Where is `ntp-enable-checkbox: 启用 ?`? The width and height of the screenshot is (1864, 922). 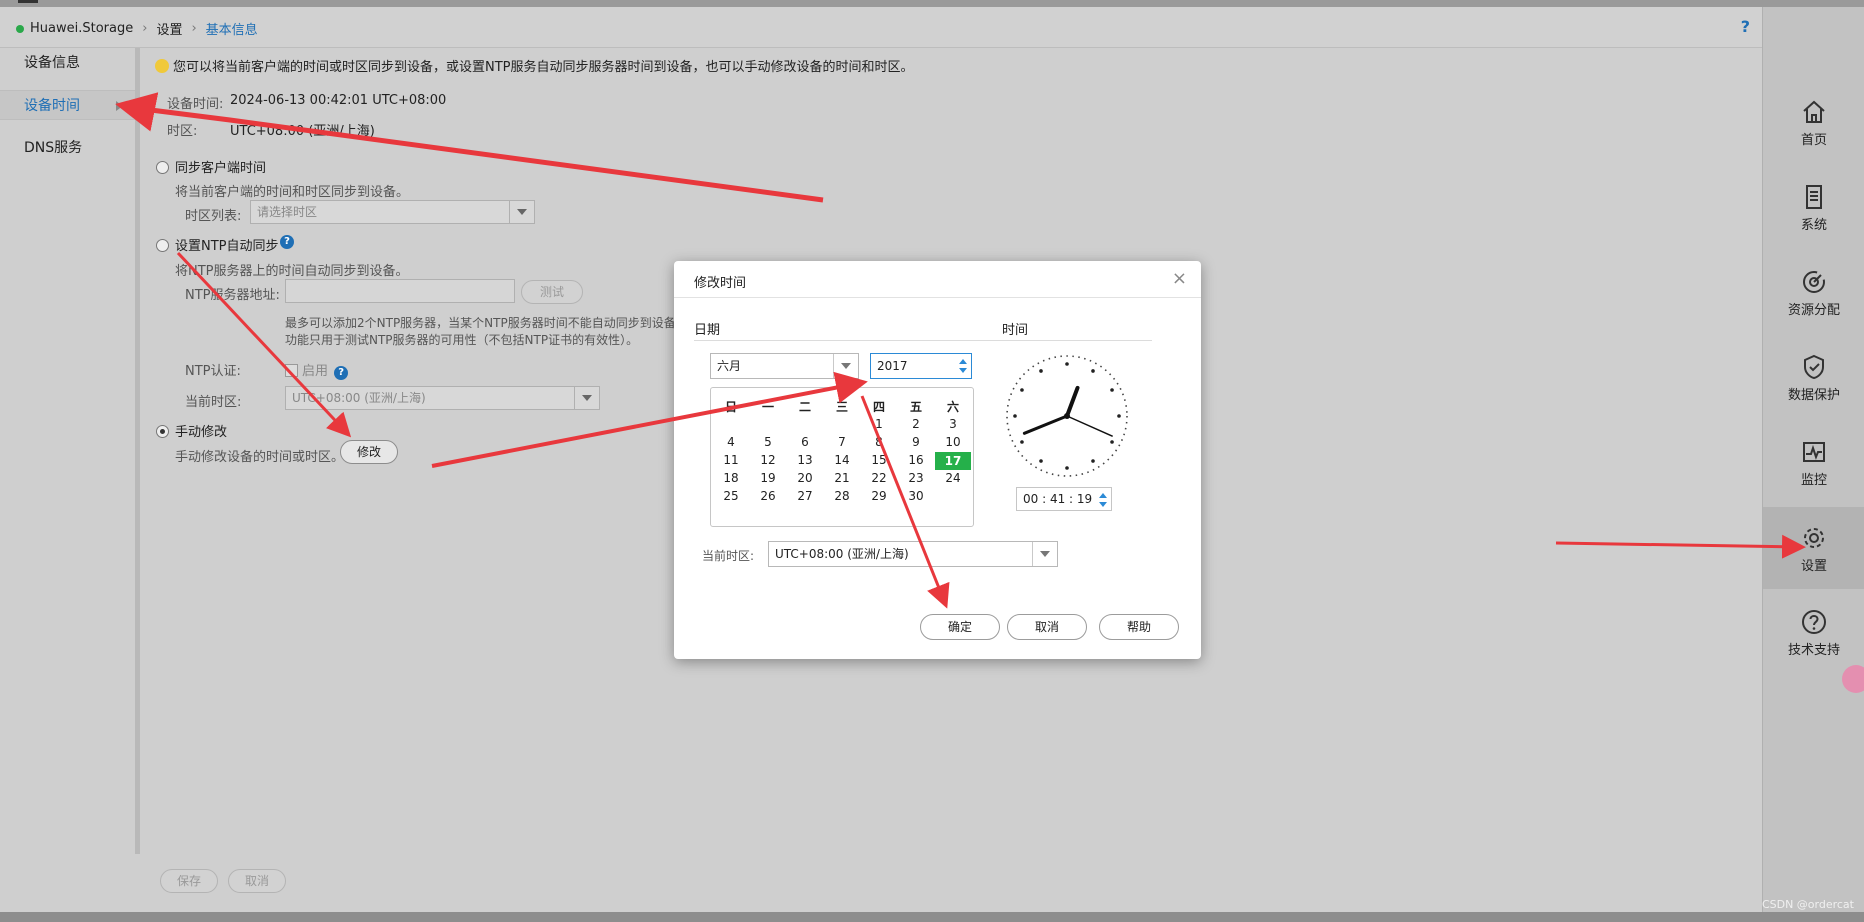
ntp-enable-checkbox: 启用 ? is located at coordinates (317, 370).